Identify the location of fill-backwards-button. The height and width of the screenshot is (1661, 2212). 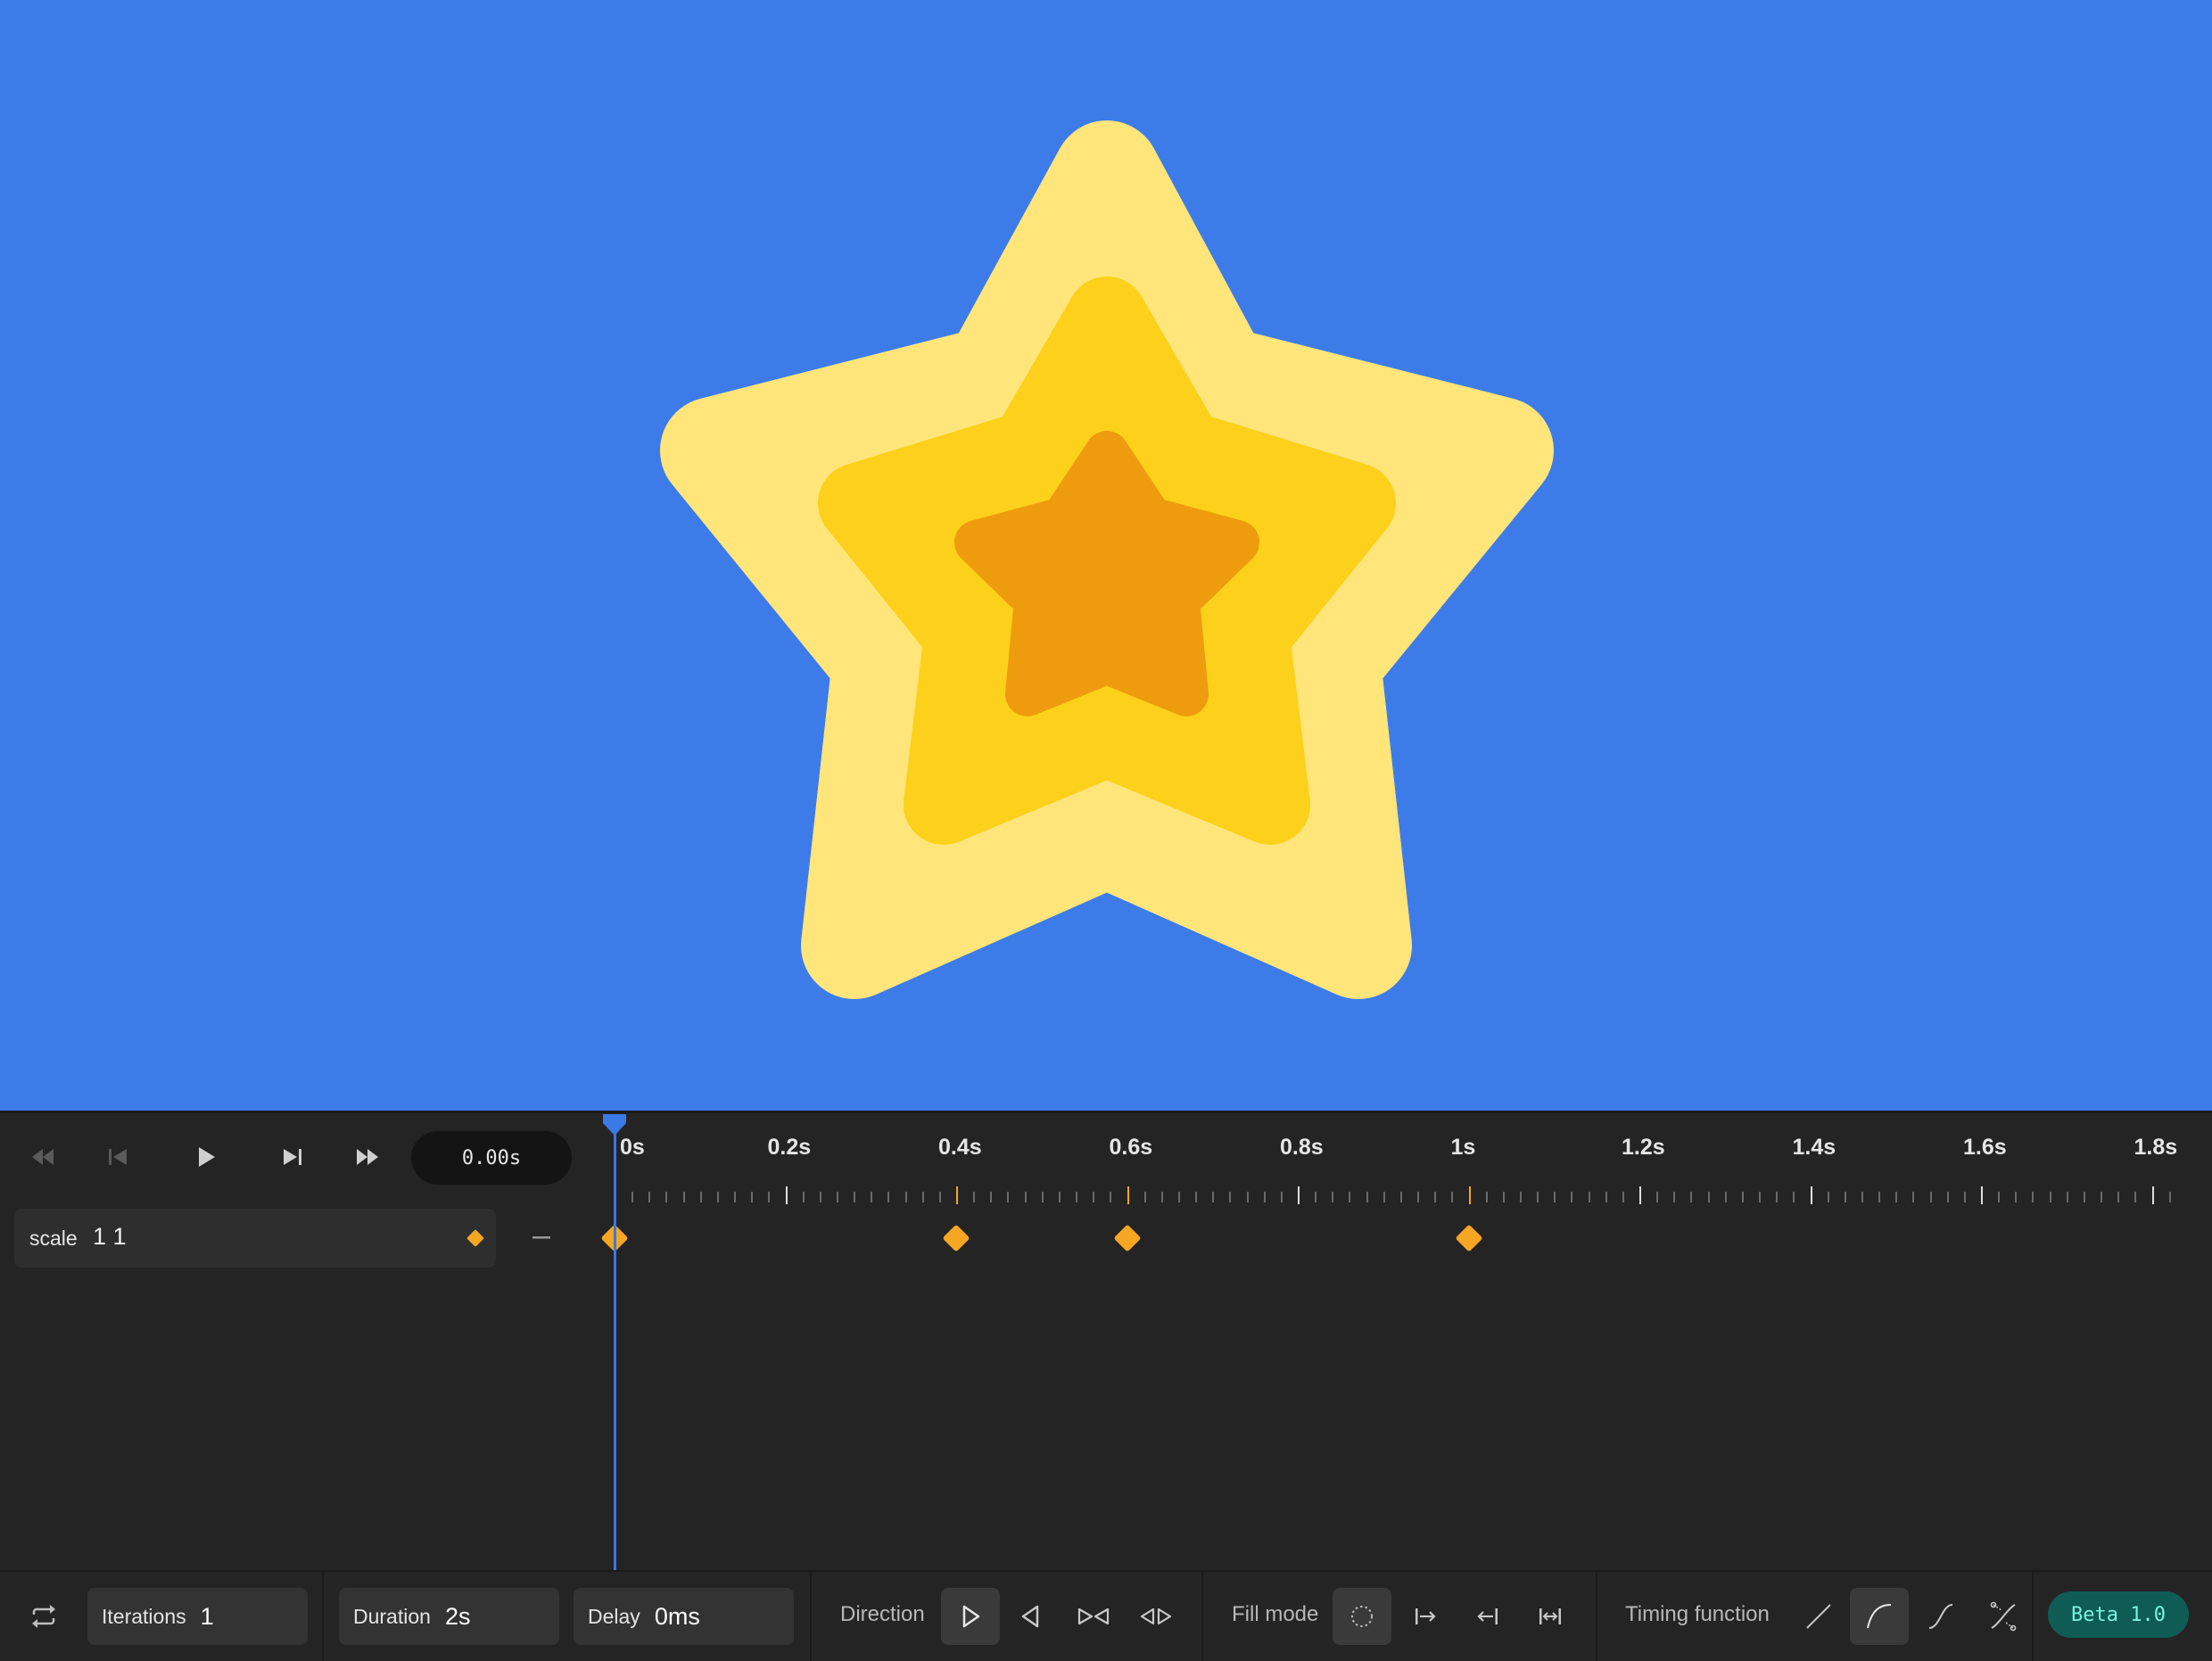
(1487, 1616).